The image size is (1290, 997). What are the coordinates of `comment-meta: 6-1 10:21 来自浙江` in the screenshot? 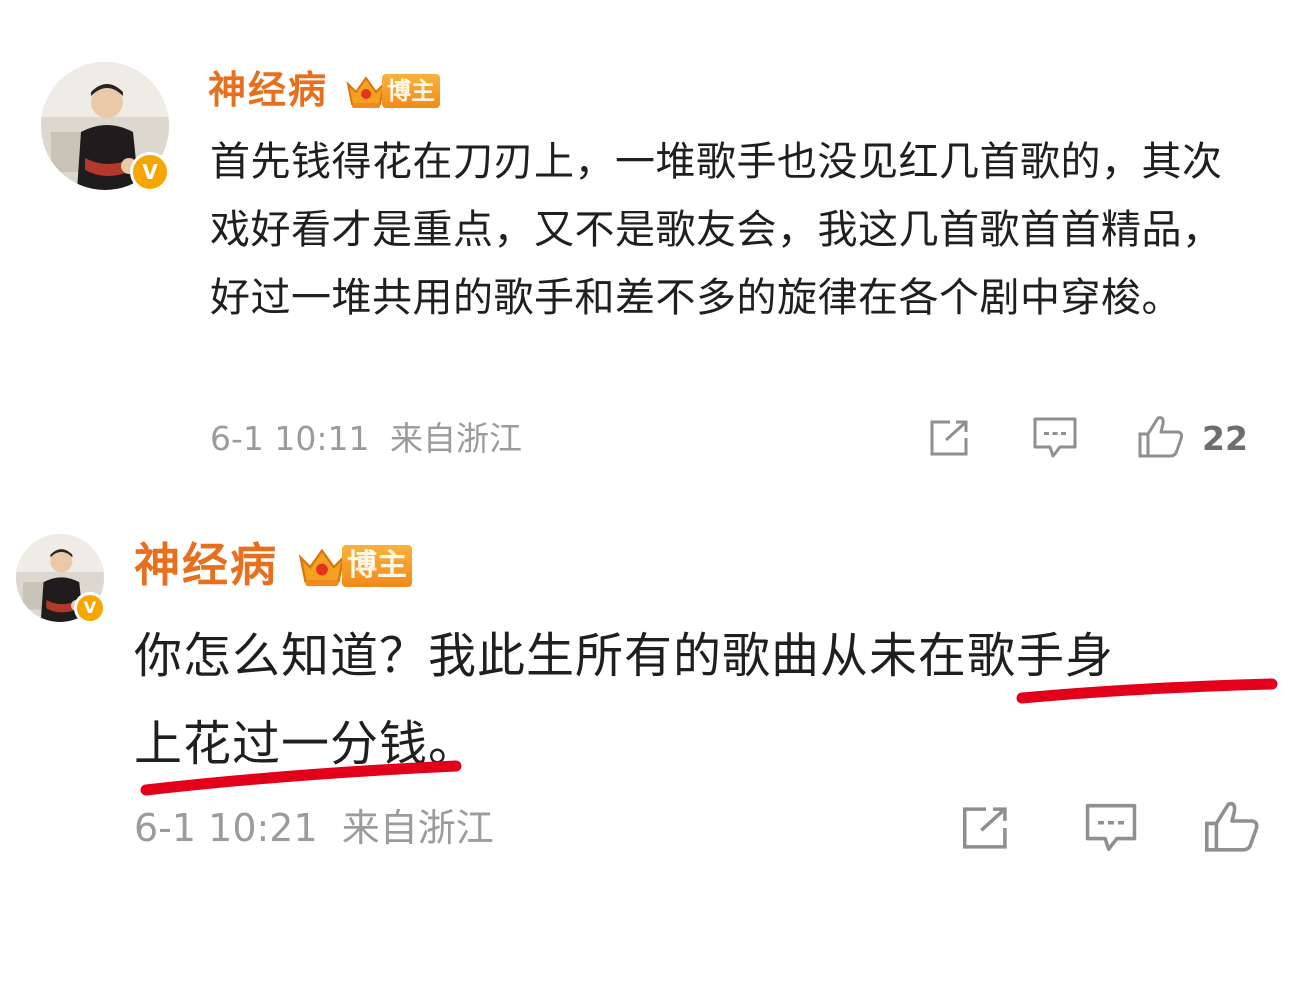 It's located at (314, 828).